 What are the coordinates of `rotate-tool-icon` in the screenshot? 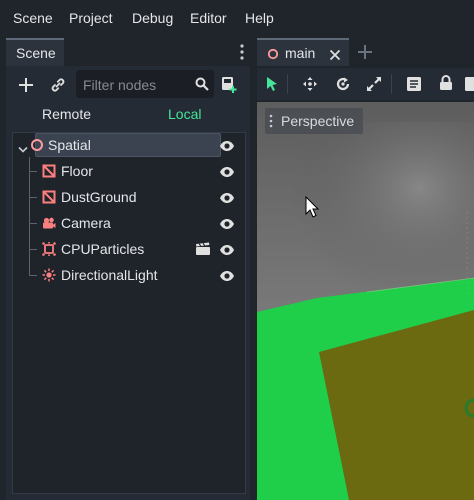 It's located at (343, 85).